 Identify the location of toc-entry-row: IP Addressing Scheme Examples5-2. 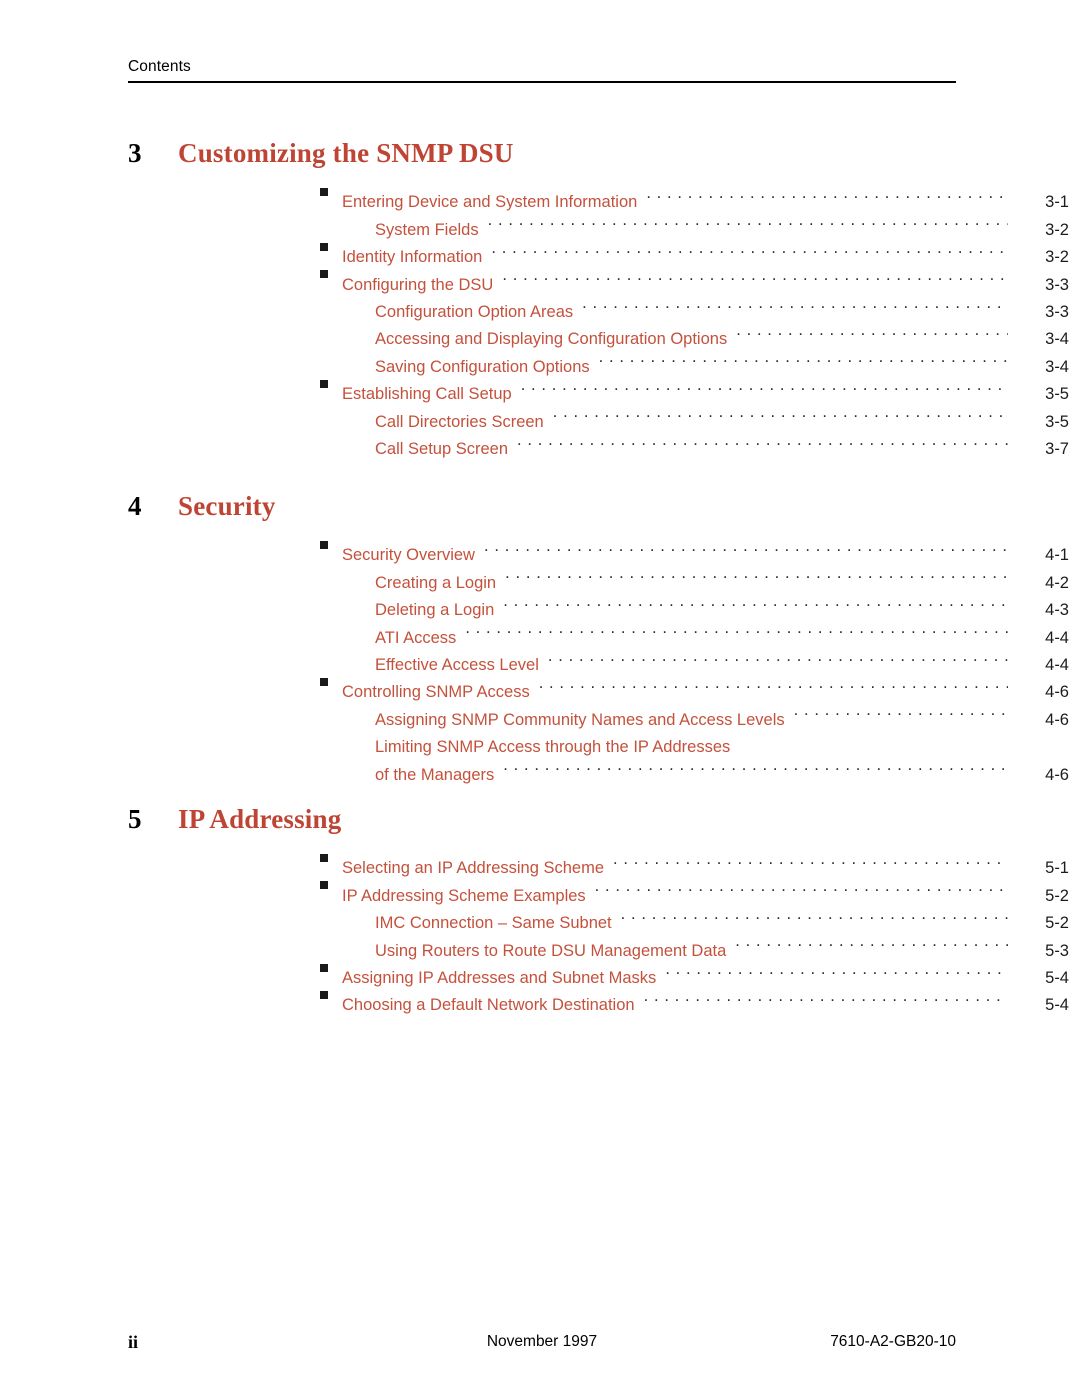
(540, 889).